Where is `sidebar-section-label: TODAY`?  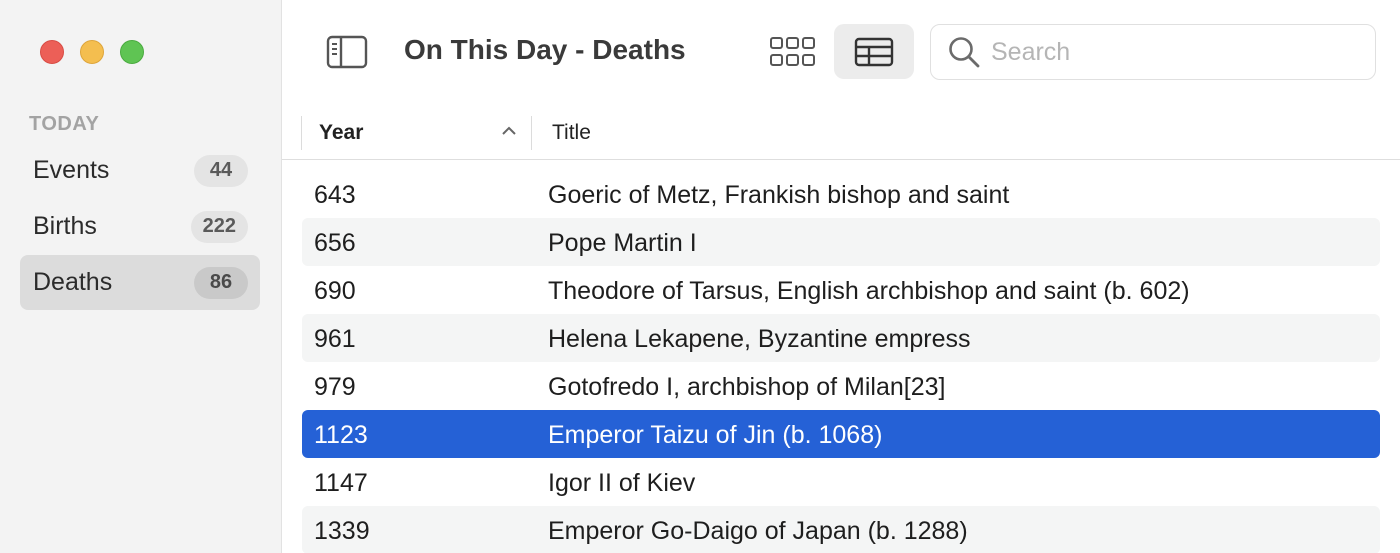 sidebar-section-label: TODAY is located at coordinates (64, 124).